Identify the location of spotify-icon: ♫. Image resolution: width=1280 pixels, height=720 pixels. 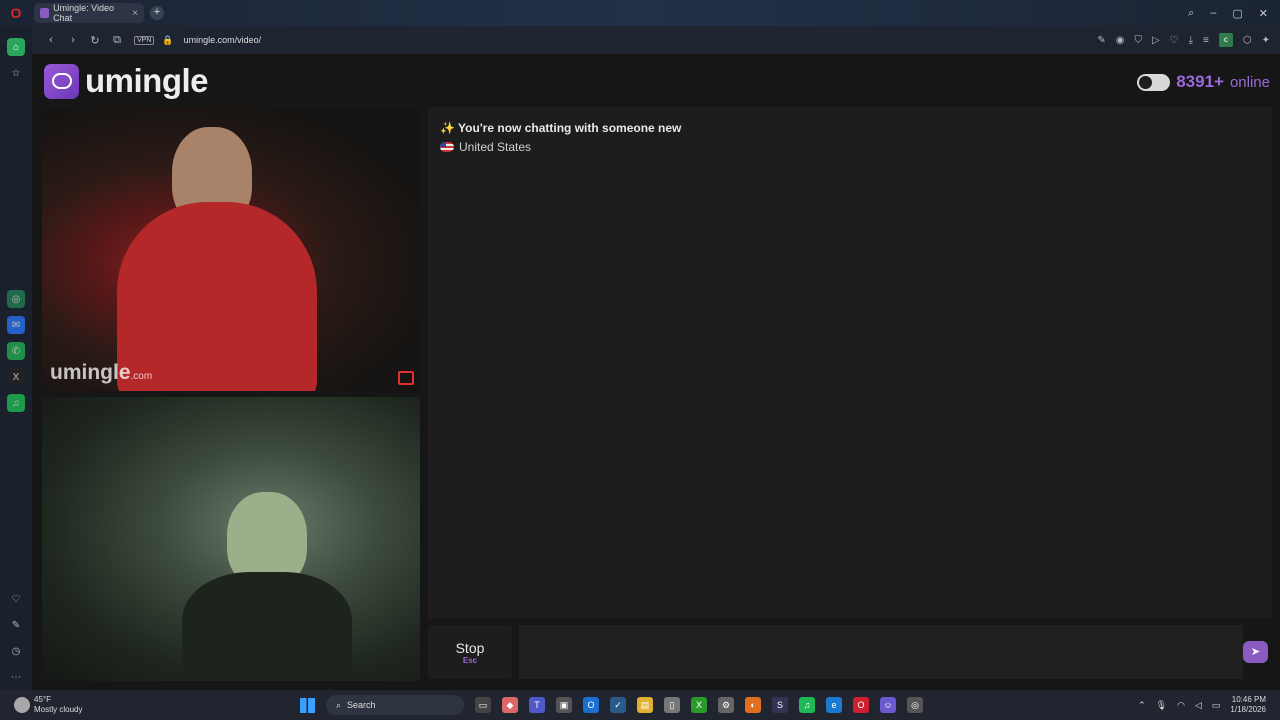
(16, 403).